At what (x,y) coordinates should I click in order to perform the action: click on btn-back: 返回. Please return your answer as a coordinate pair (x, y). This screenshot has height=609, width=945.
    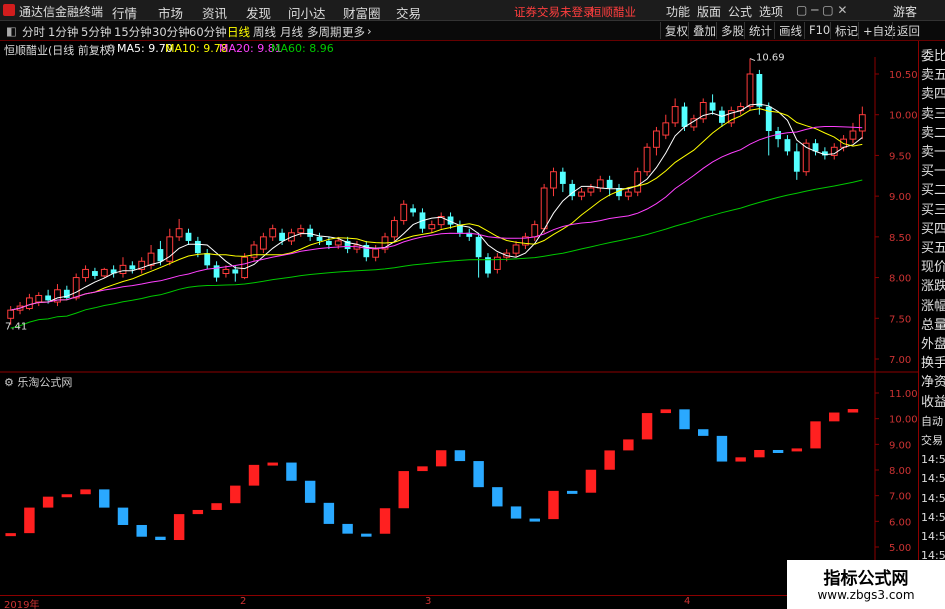
    Looking at the image, I should click on (908, 30).